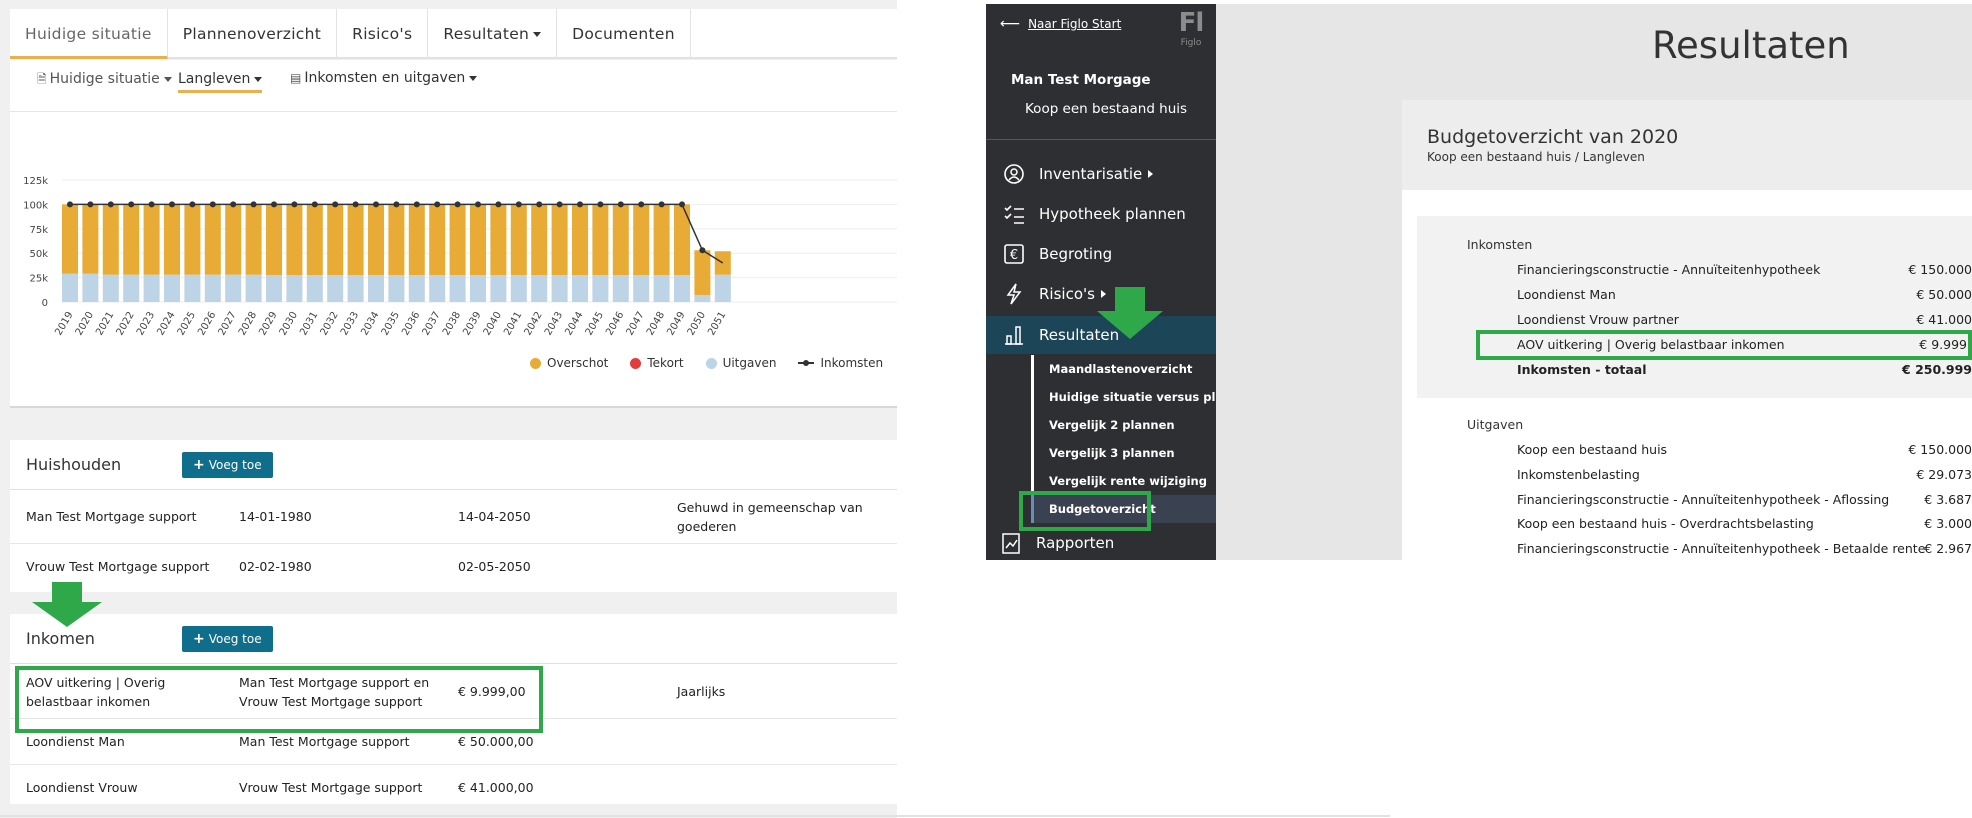 Image resolution: width=1972 pixels, height=818 pixels. I want to click on budget-total-line: Inkomsten - totaal € 250.999, so click(1744, 369).